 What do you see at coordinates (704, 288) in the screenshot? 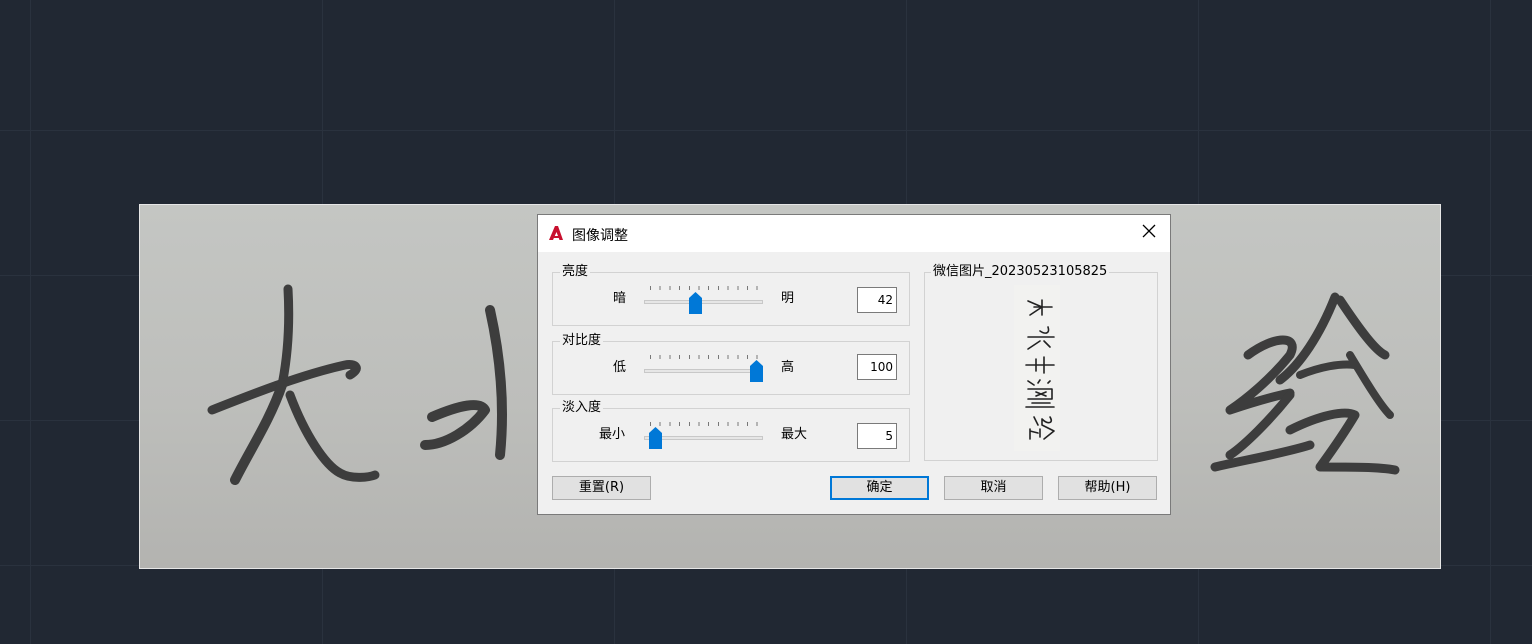
I see `brightness-ticks` at bounding box center [704, 288].